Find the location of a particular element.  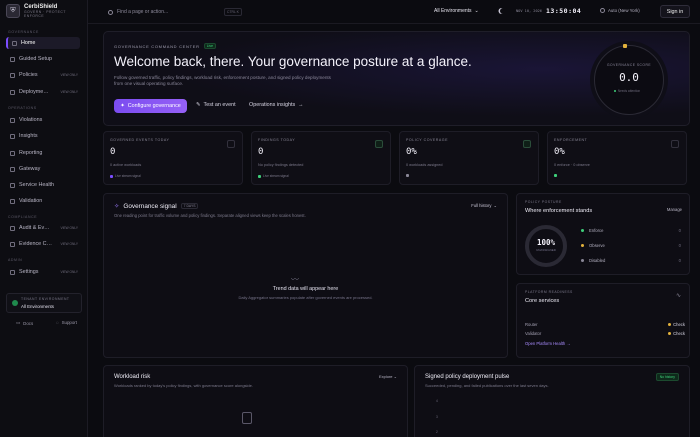

section-compliance: COMPLIANCE is located at coordinates (23, 217).